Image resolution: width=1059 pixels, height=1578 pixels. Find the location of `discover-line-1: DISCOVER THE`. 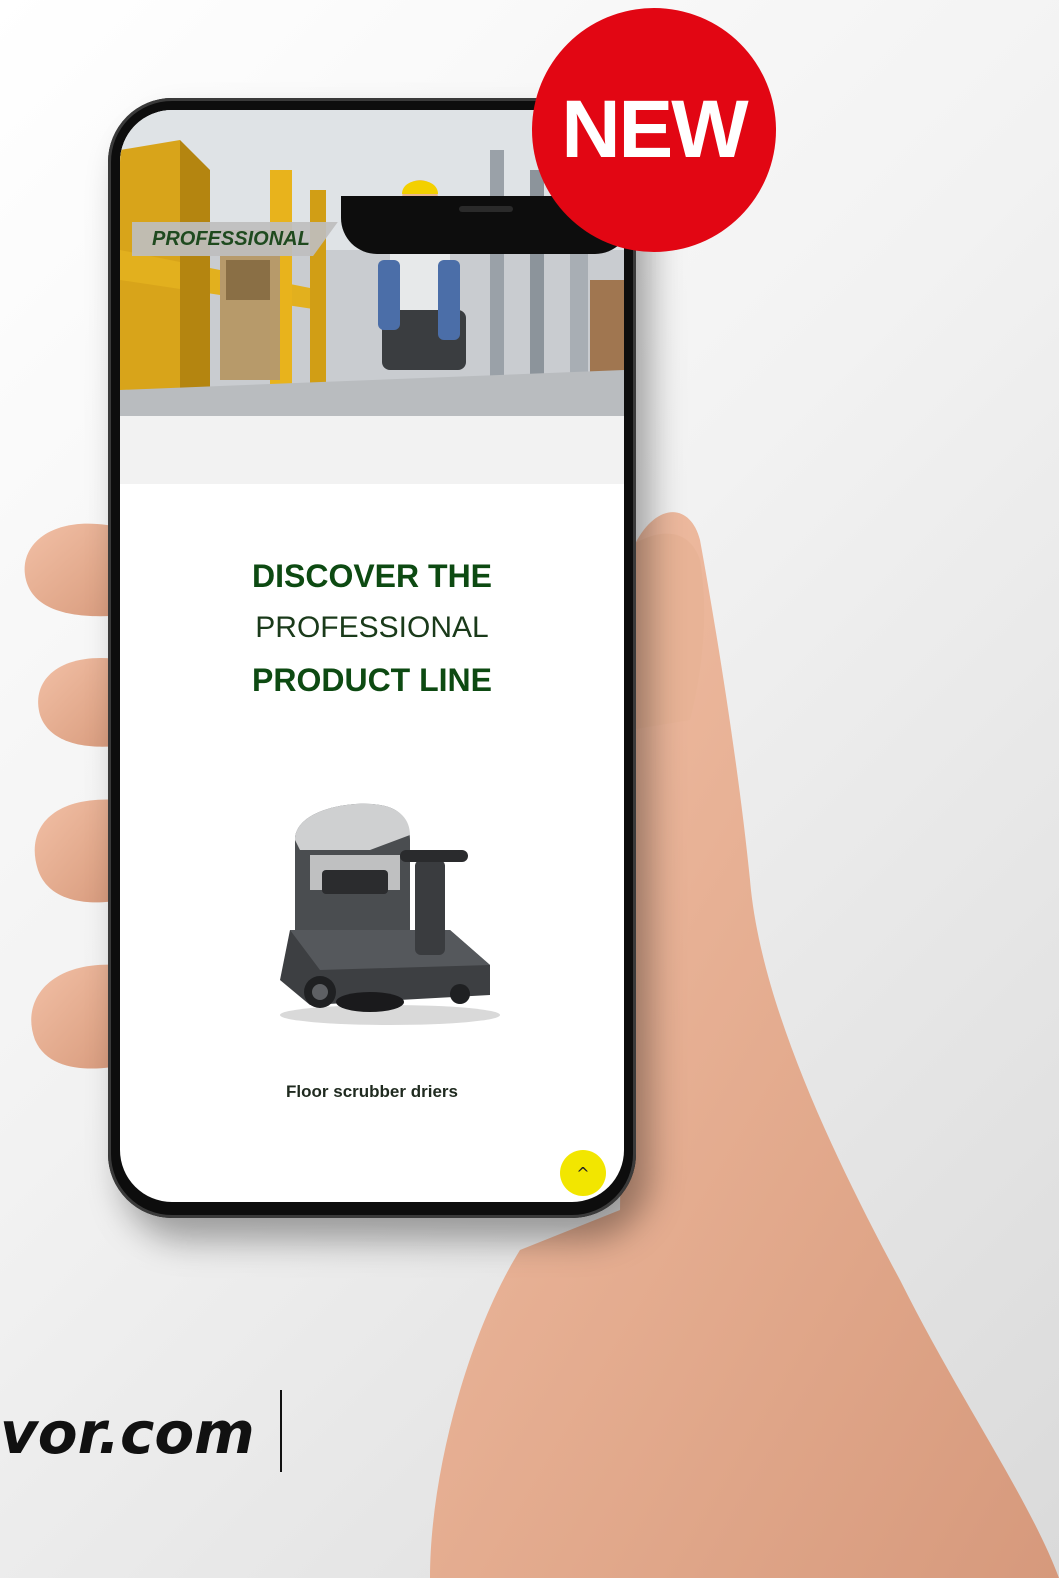

discover-line-1: DISCOVER THE is located at coordinates (372, 576).